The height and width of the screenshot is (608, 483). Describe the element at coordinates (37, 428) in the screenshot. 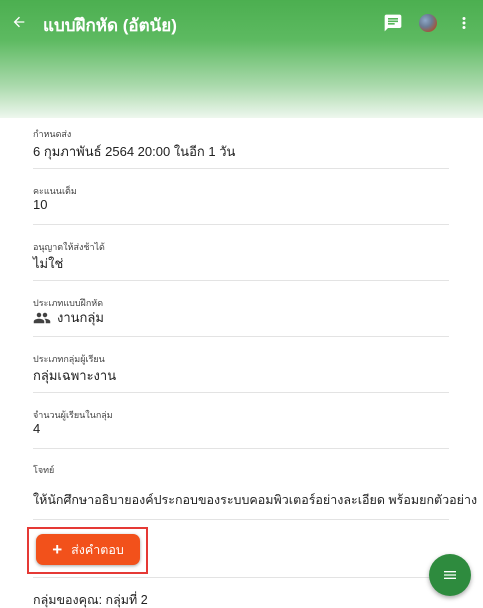

I see `members-count-value: 4` at that location.